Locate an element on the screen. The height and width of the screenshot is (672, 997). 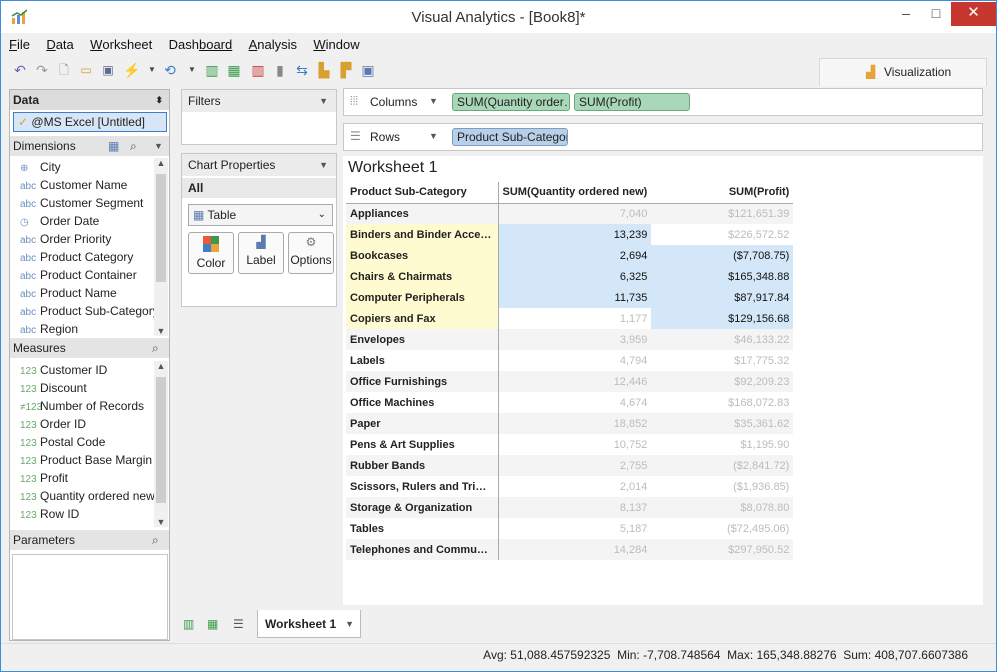
value-cell: 4,794 is located at coordinates (574, 360).